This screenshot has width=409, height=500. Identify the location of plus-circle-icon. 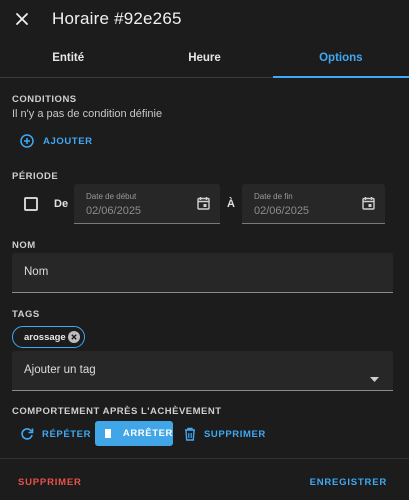
(27, 141).